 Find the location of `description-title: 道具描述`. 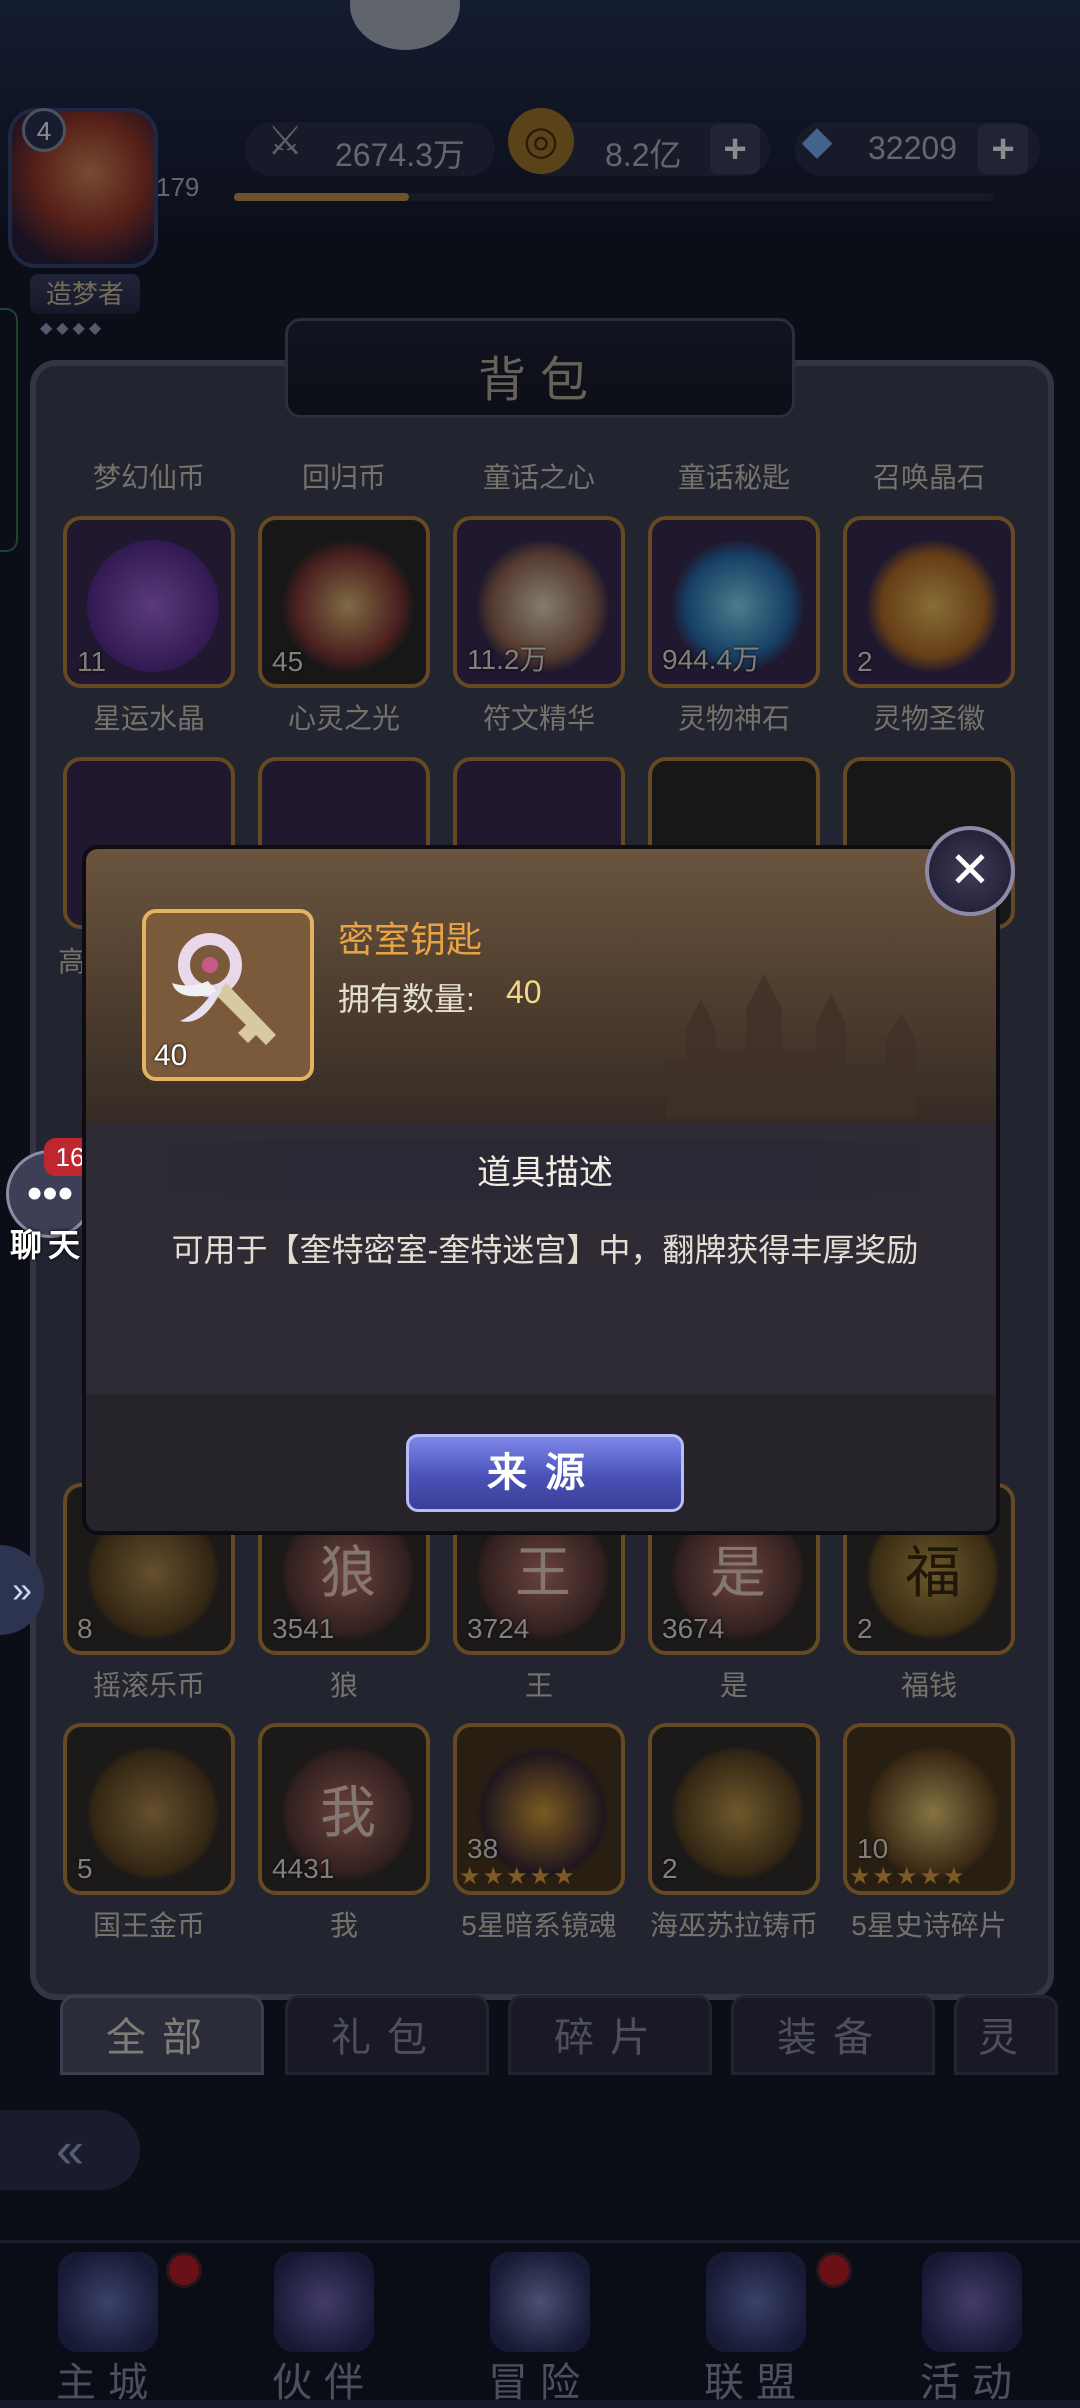

description-title: 道具描述 is located at coordinates (545, 1173).